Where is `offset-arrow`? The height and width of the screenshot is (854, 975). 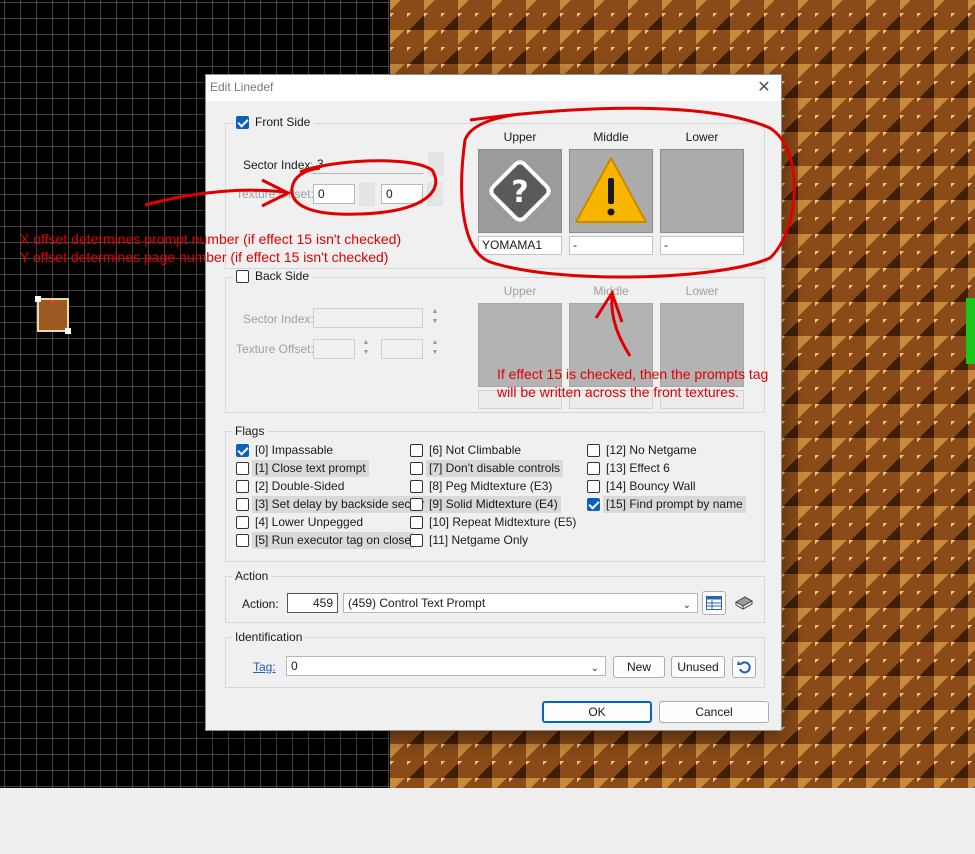 offset-arrow is located at coordinates (218, 193).